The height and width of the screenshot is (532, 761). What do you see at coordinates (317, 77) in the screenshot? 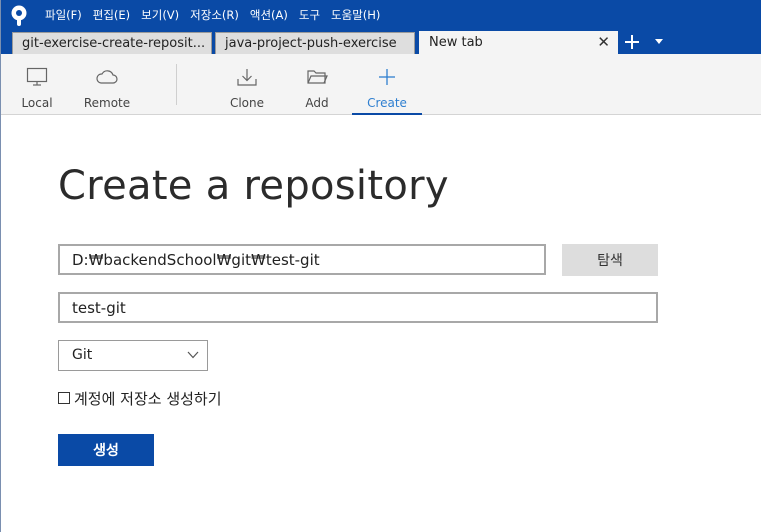
I see `folder-icon` at bounding box center [317, 77].